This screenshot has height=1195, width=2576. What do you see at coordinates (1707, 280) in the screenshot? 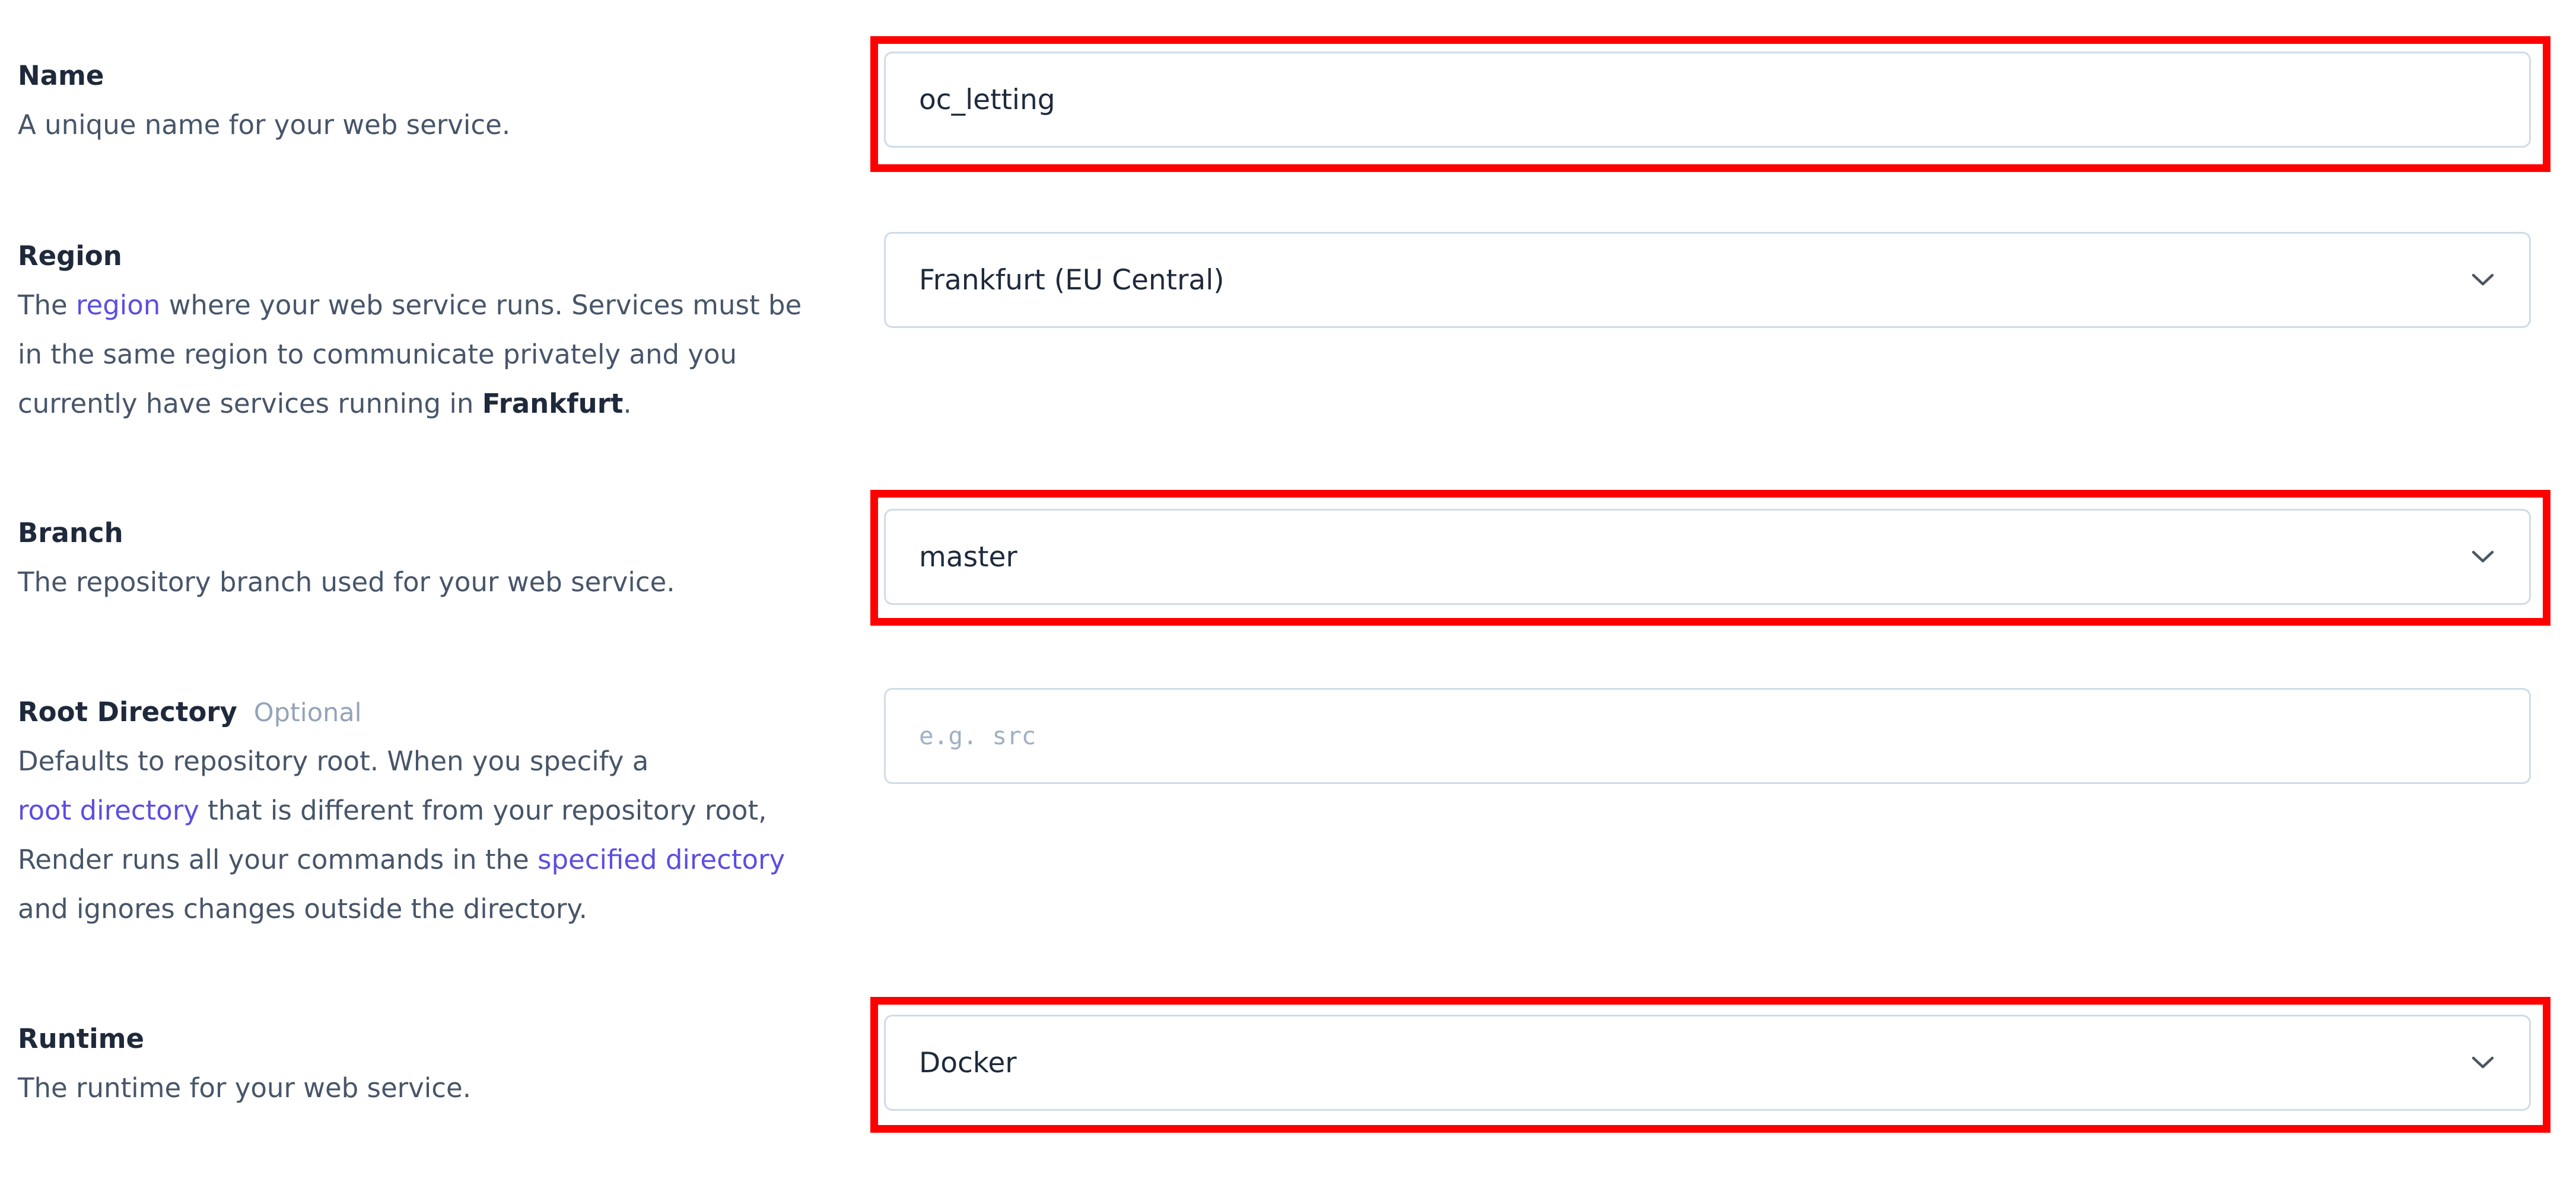
I see `region-select: Frankfurt (EU Central)` at bounding box center [1707, 280].